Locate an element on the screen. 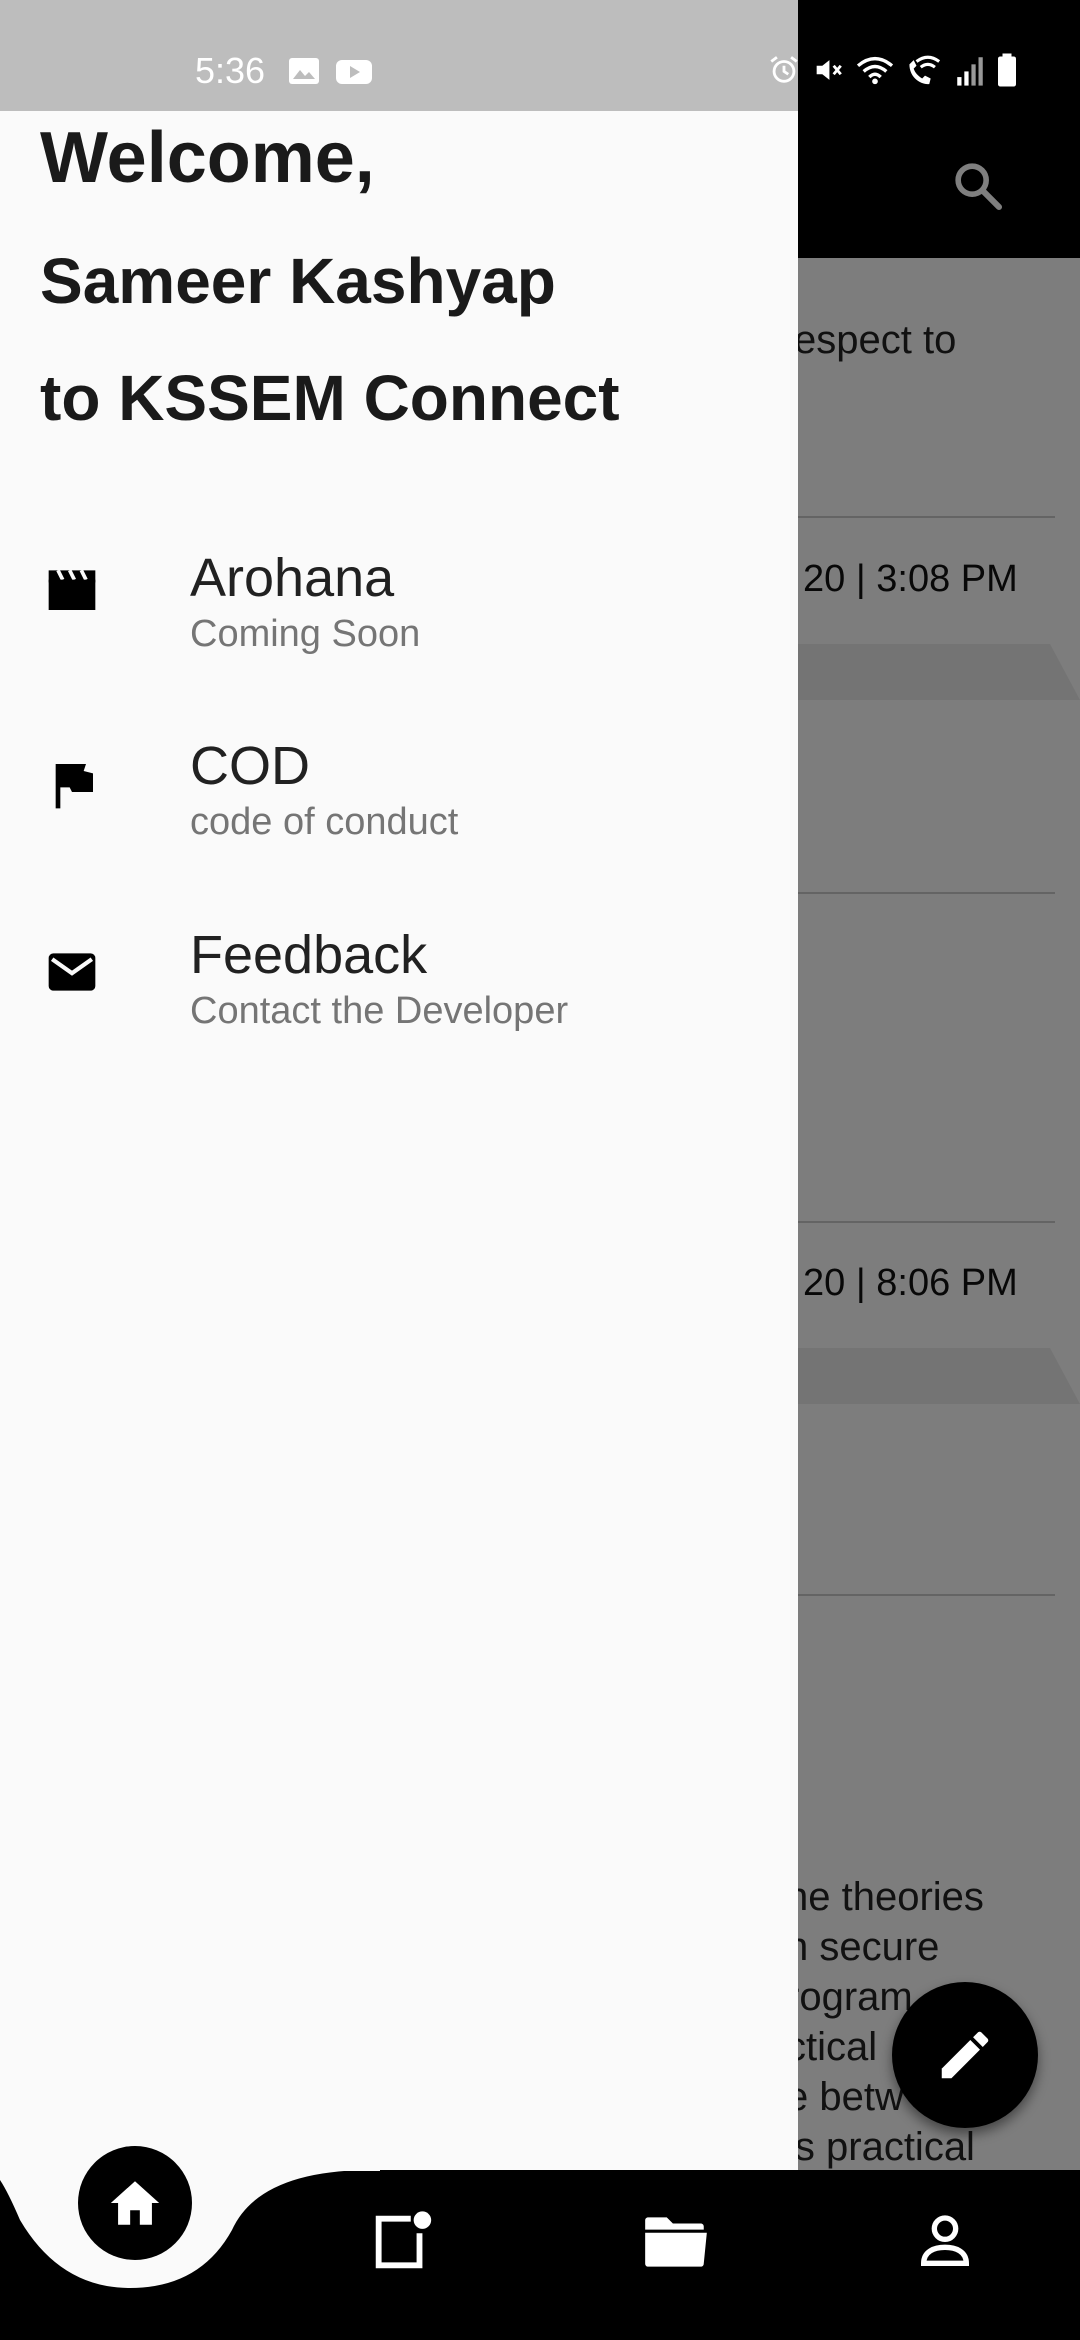  nav-notes-button is located at coordinates (402, 2242).